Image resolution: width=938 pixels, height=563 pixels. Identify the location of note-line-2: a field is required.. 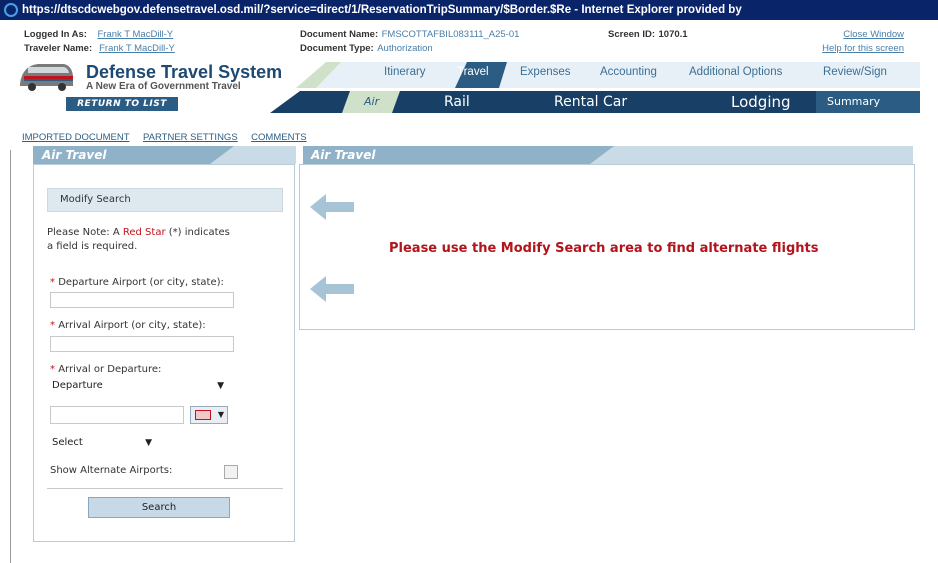
(92, 246).